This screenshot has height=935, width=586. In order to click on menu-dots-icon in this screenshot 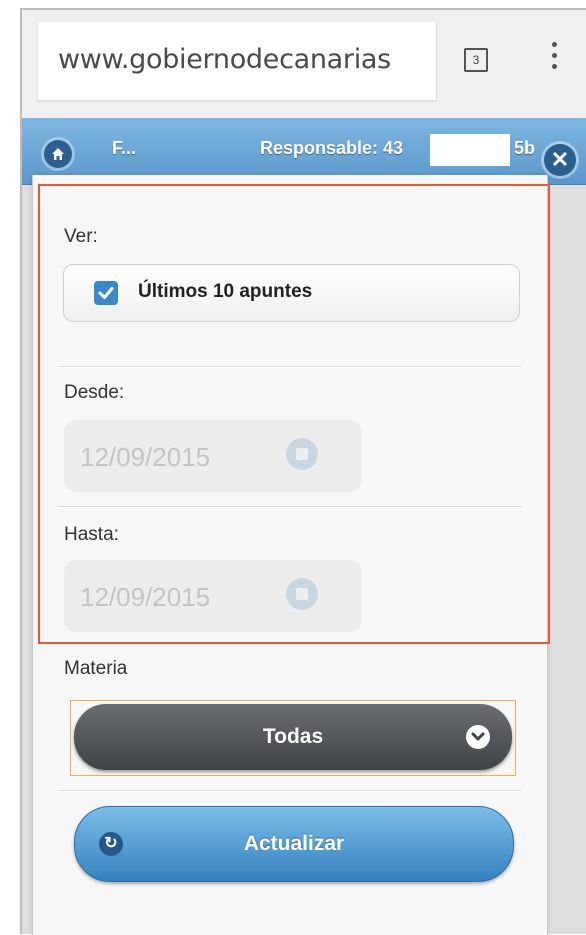, I will do `click(555, 62)`.